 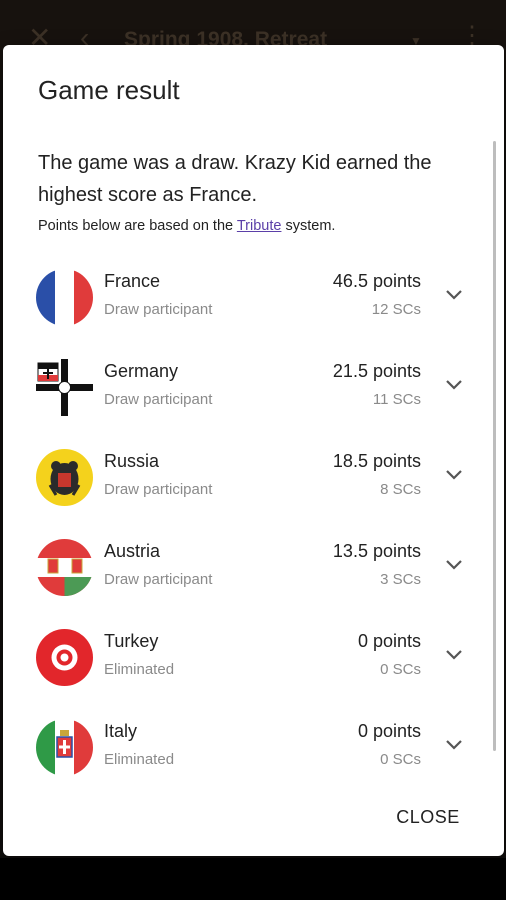 What do you see at coordinates (428, 817) in the screenshot?
I see `close-button: CLOSE` at bounding box center [428, 817].